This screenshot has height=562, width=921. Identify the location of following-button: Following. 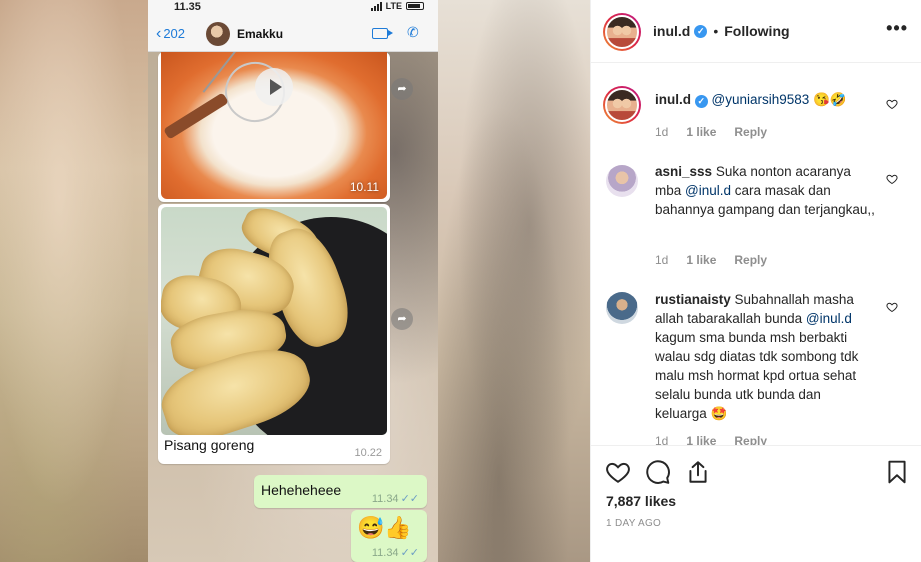
(756, 31).